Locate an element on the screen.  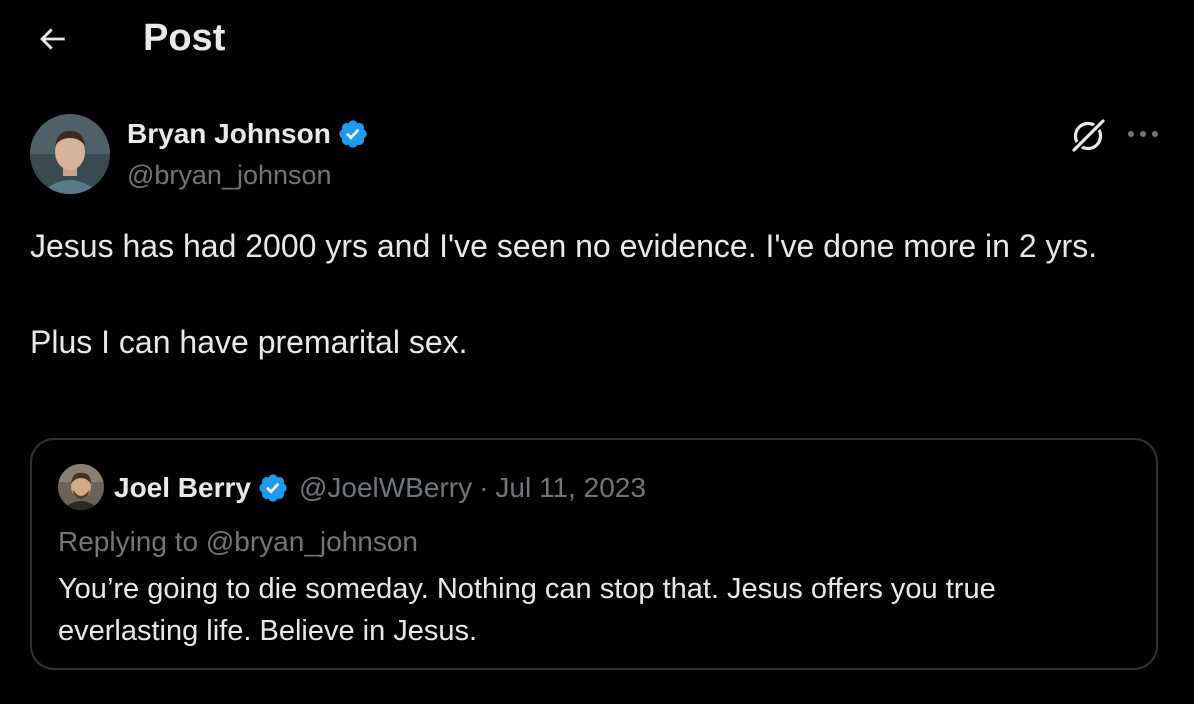
author-handle: @bryan_johnson is located at coordinates (229, 175).